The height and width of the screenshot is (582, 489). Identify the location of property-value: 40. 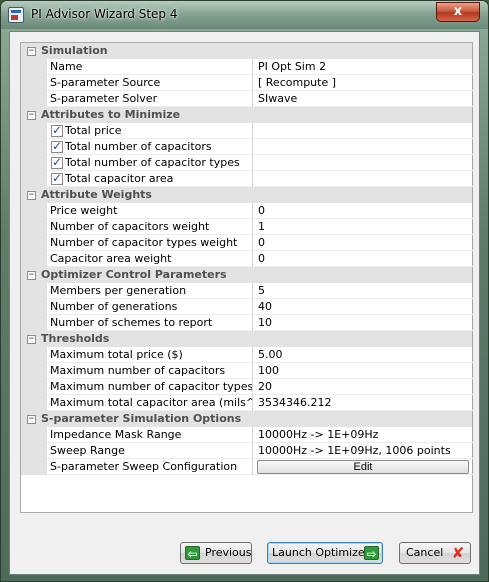
(363, 307).